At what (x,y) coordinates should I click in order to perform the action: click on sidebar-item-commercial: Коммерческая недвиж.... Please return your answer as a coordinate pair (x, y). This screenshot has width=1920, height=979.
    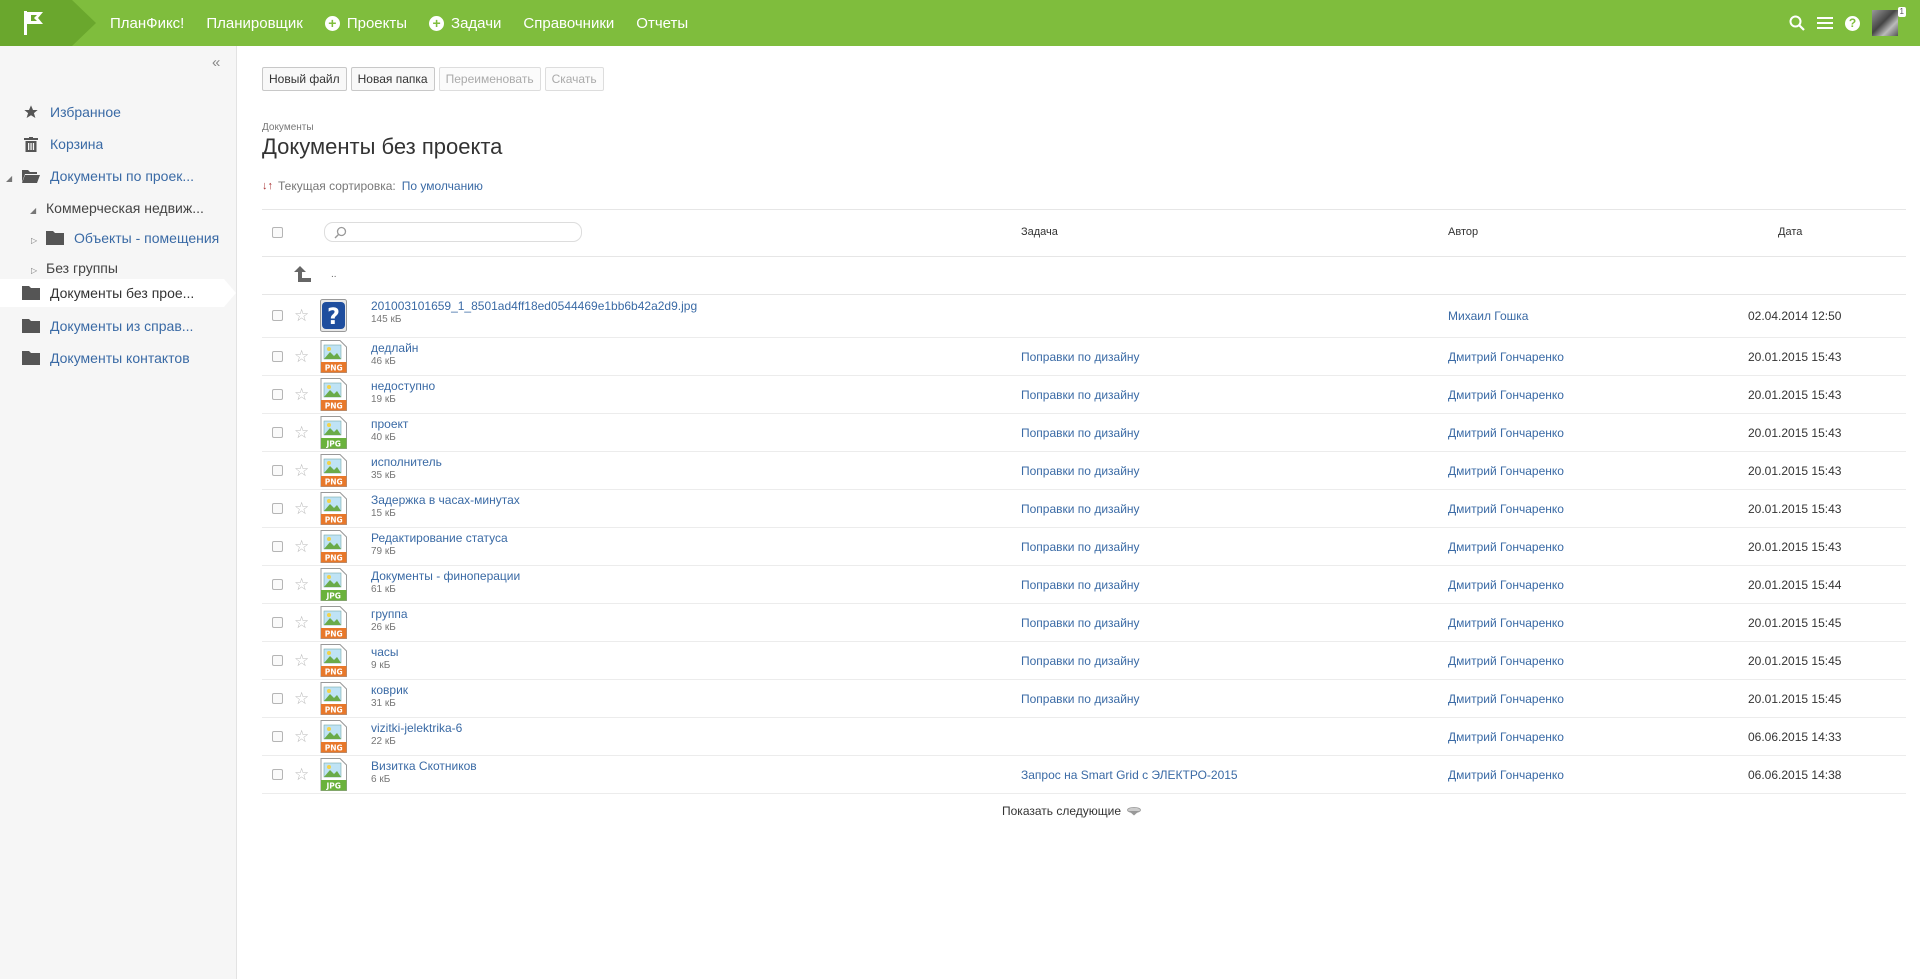
    Looking at the image, I should click on (131, 208).